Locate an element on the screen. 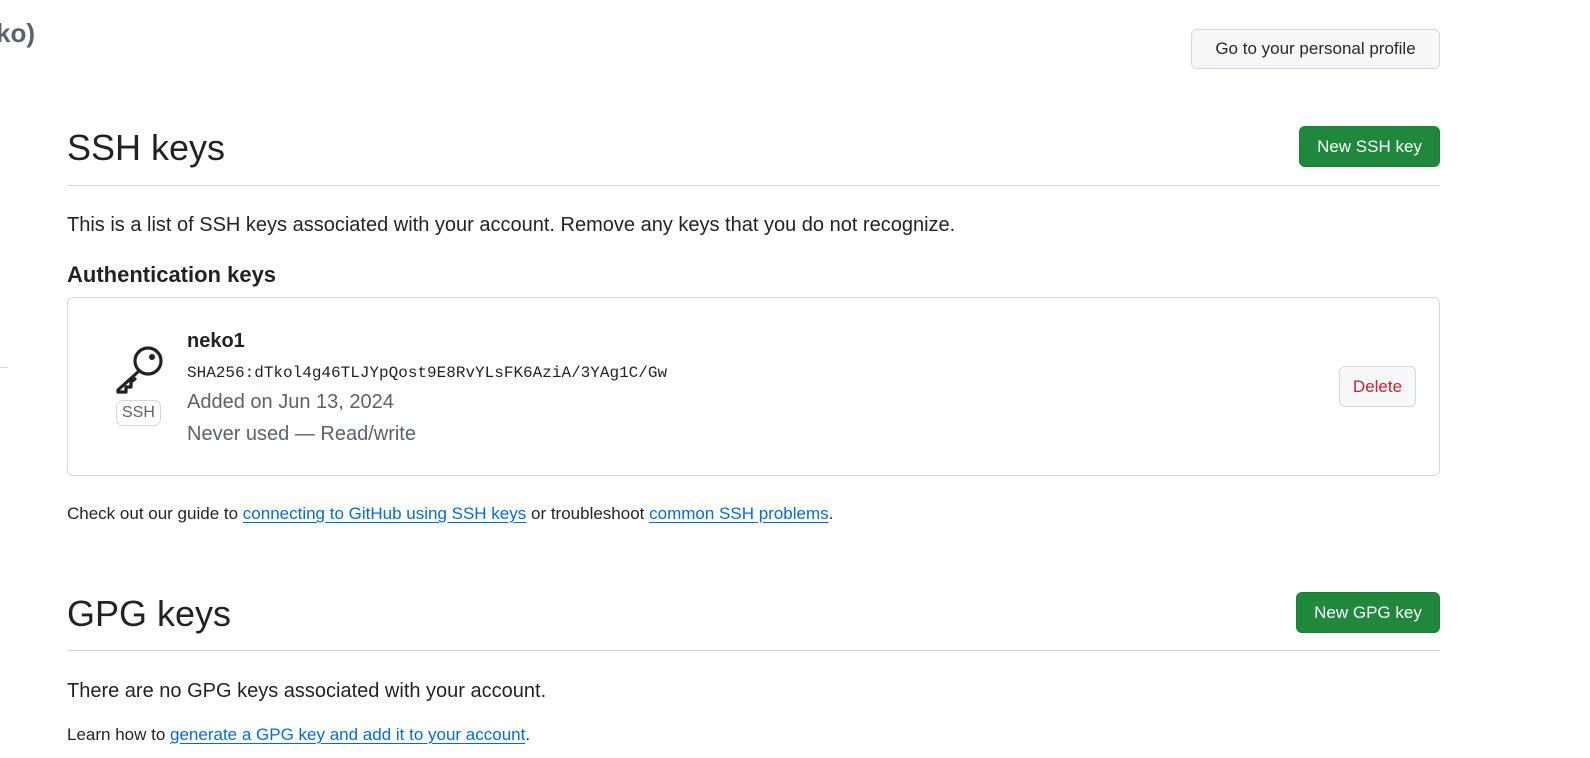  ssh-guide-middle: or troubleshoot is located at coordinates (588, 513).